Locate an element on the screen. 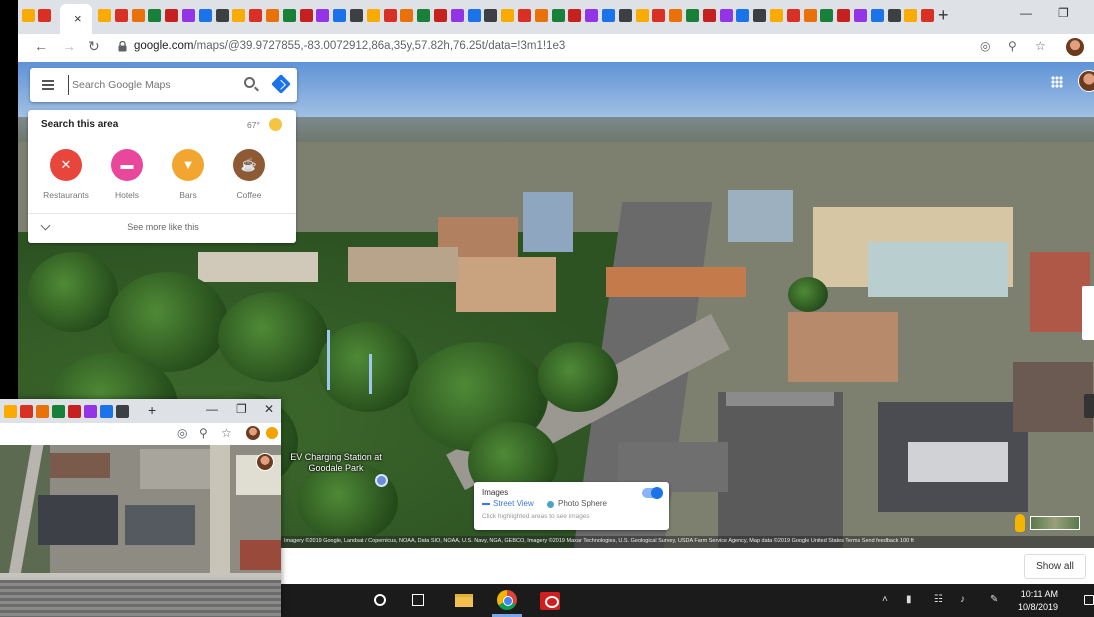  directions-icon is located at coordinates (281, 84).